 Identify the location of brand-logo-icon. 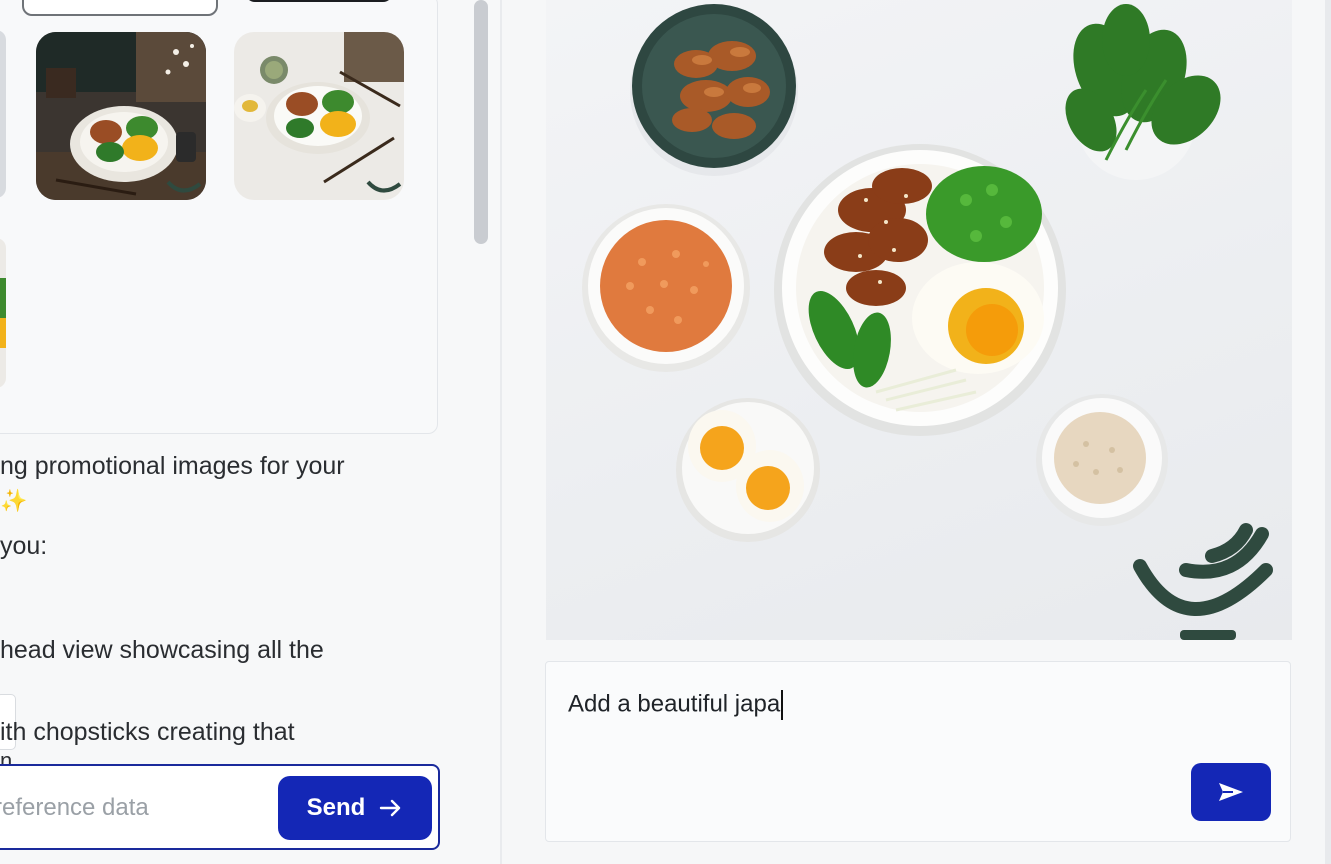
(1203, 569).